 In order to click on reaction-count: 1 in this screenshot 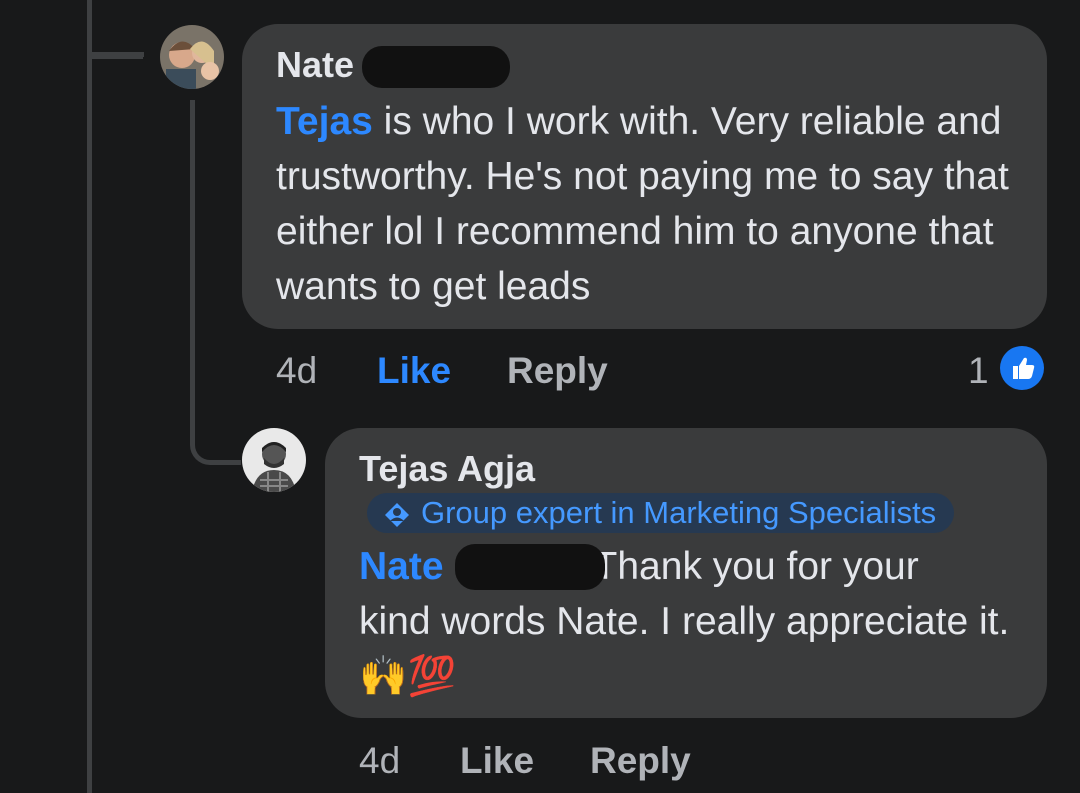, I will do `click(978, 371)`.